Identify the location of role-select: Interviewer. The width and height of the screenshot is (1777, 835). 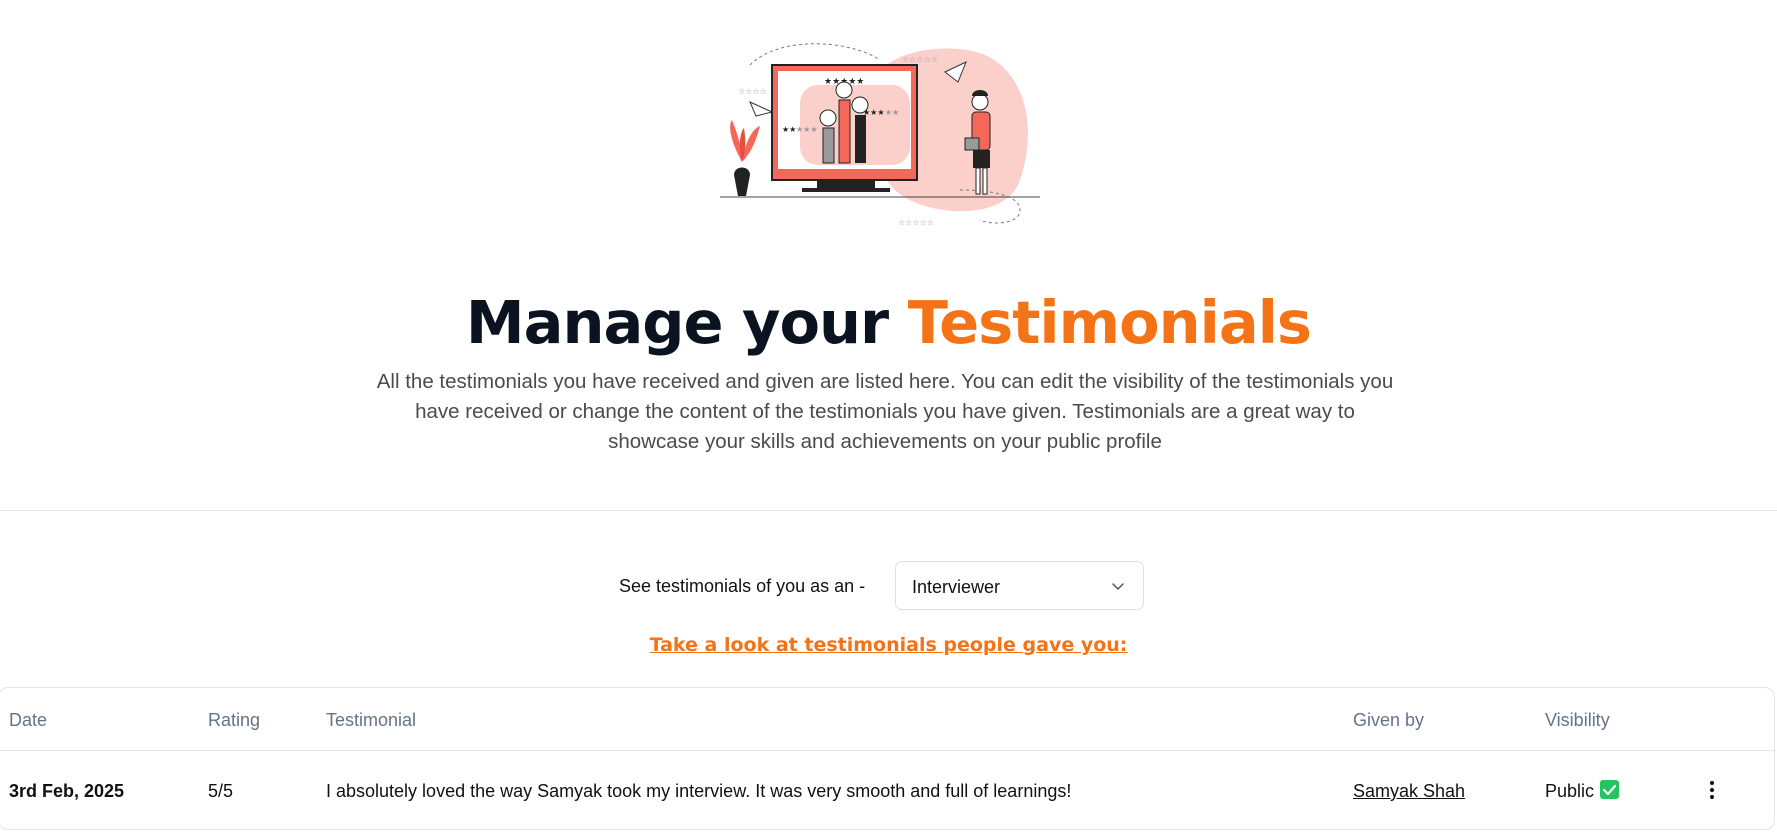
(1019, 585).